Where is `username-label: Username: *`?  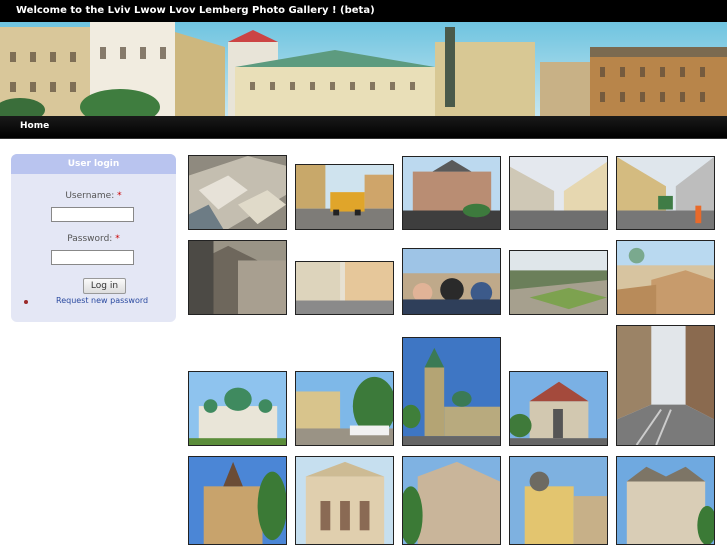 username-label: Username: * is located at coordinates (93, 196).